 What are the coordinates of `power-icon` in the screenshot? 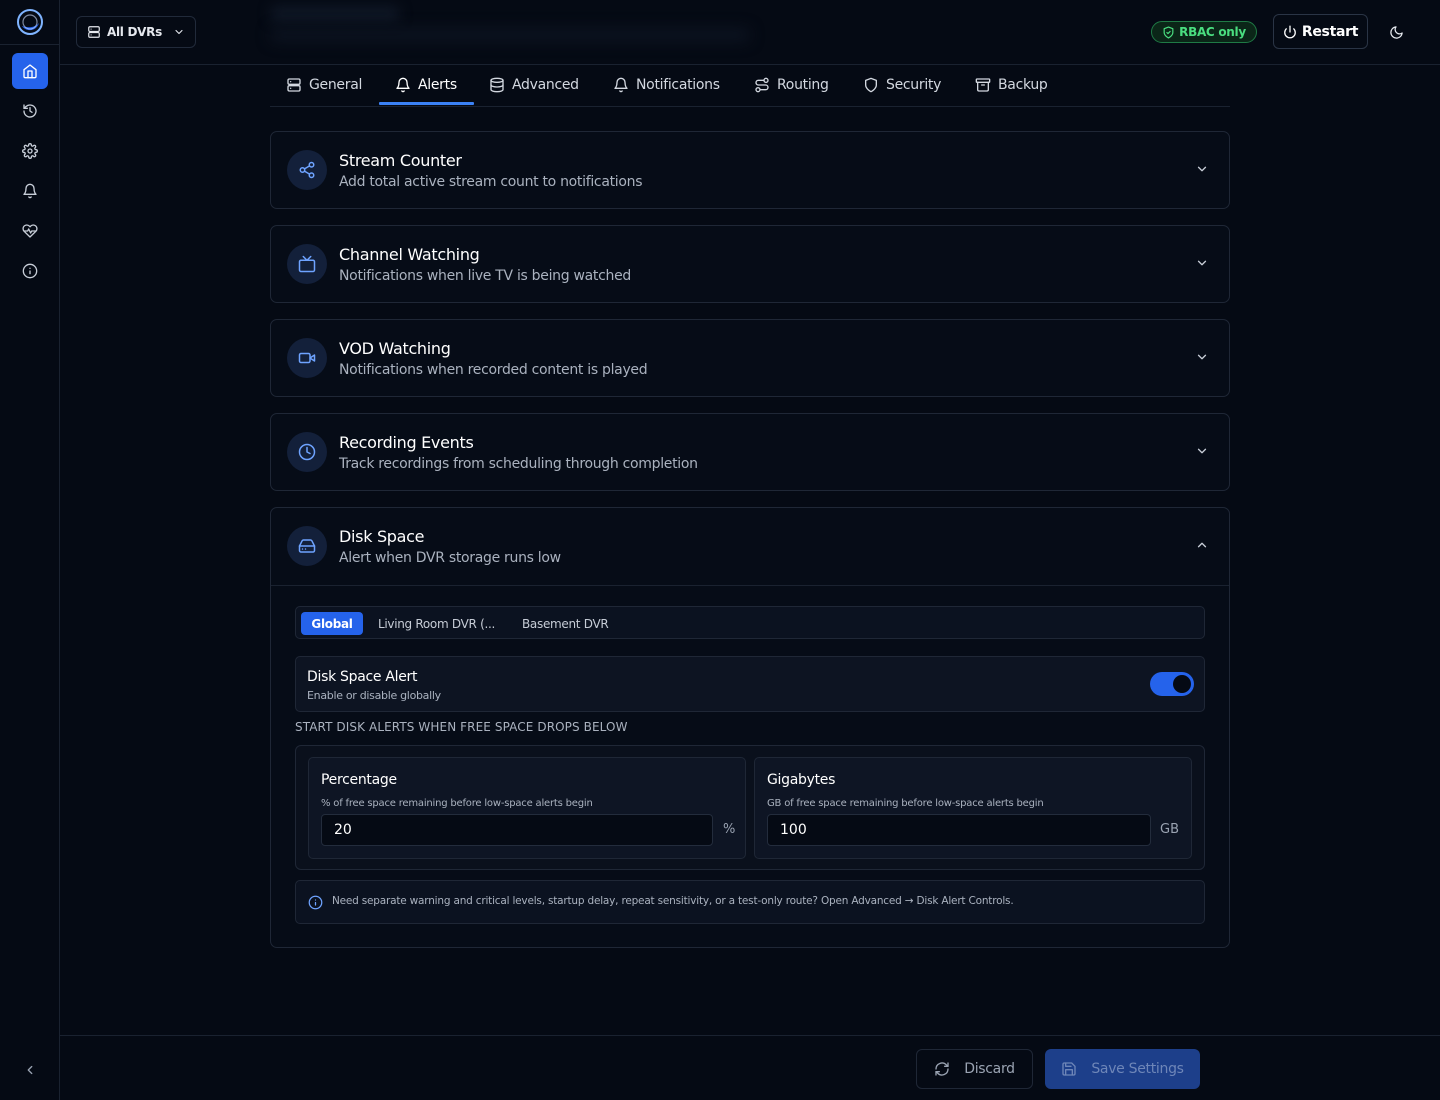 It's located at (1290, 32).